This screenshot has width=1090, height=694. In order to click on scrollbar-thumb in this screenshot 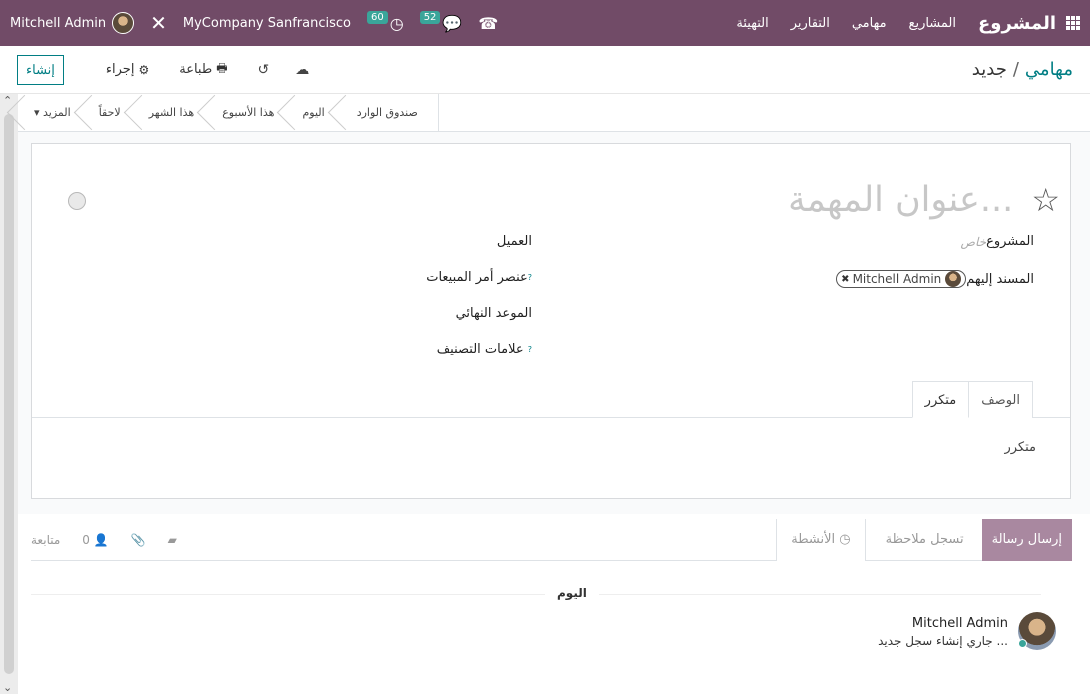, I will do `click(9, 394)`.